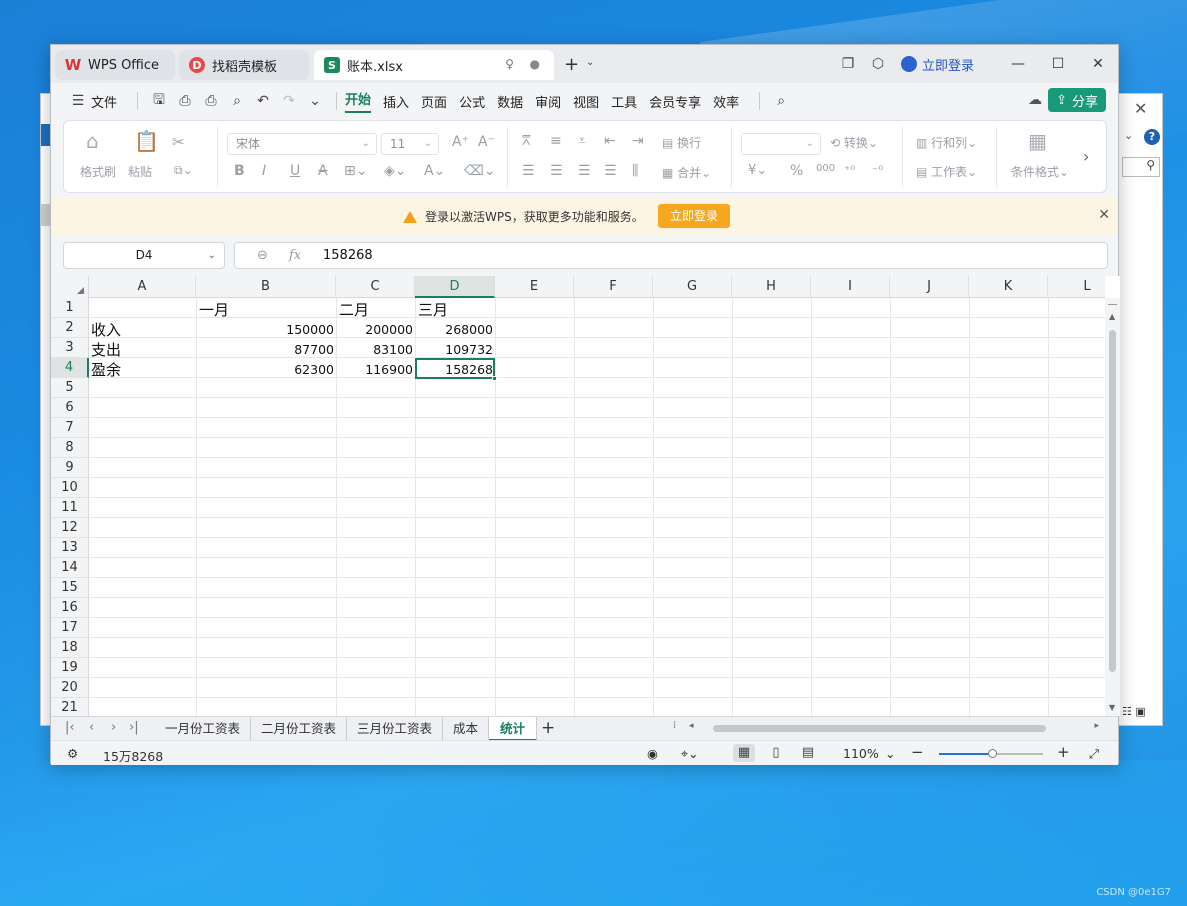 Image resolution: width=1187 pixels, height=906 pixels. I want to click on zoom-slider, so click(991, 753).